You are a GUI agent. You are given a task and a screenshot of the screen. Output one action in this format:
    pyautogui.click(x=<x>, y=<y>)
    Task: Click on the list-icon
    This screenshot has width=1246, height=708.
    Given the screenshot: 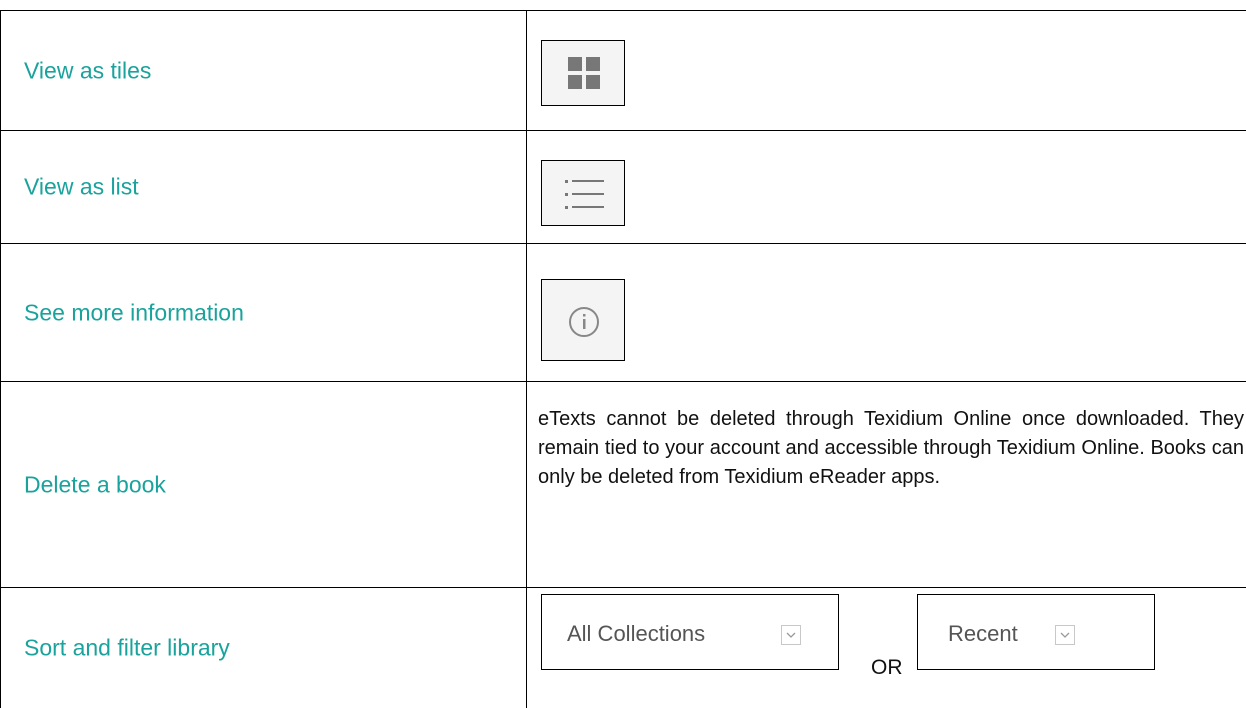 What is the action you would take?
    pyautogui.click(x=584, y=194)
    